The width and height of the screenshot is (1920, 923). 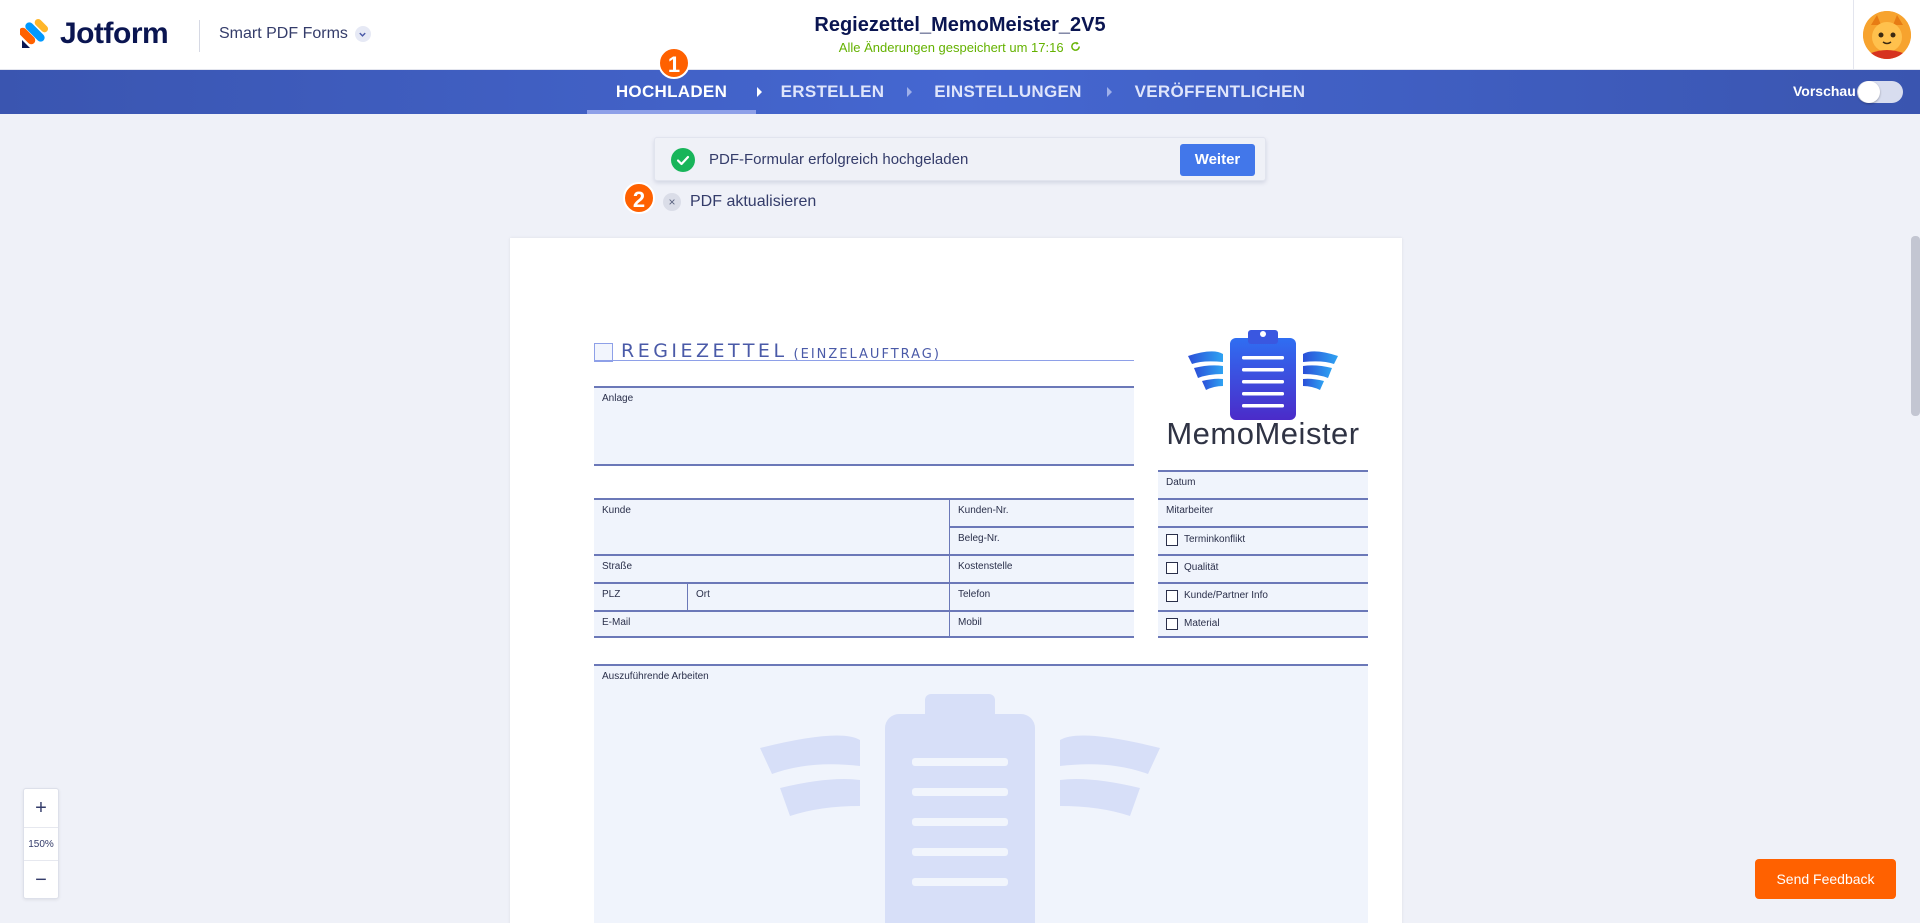 I want to click on field-ort: Ort, so click(x=818, y=596).